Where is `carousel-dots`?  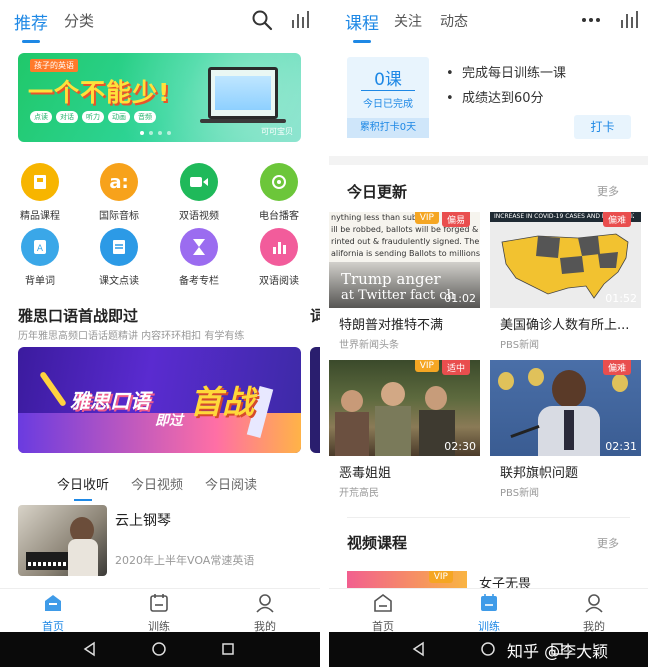 carousel-dots is located at coordinates (155, 133).